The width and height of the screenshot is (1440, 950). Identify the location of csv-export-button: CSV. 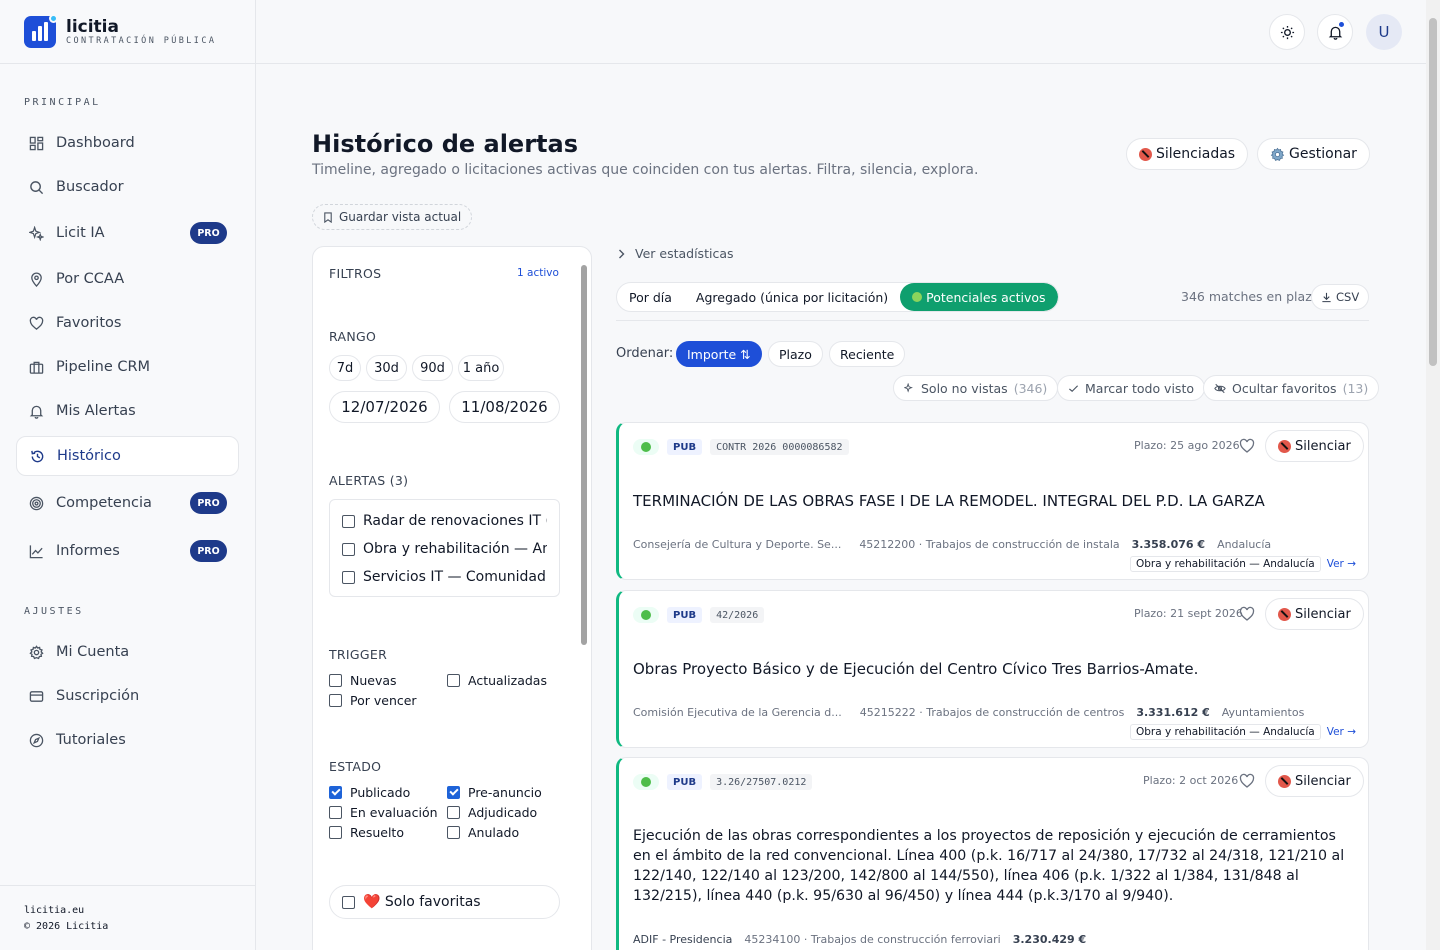
(1340, 297).